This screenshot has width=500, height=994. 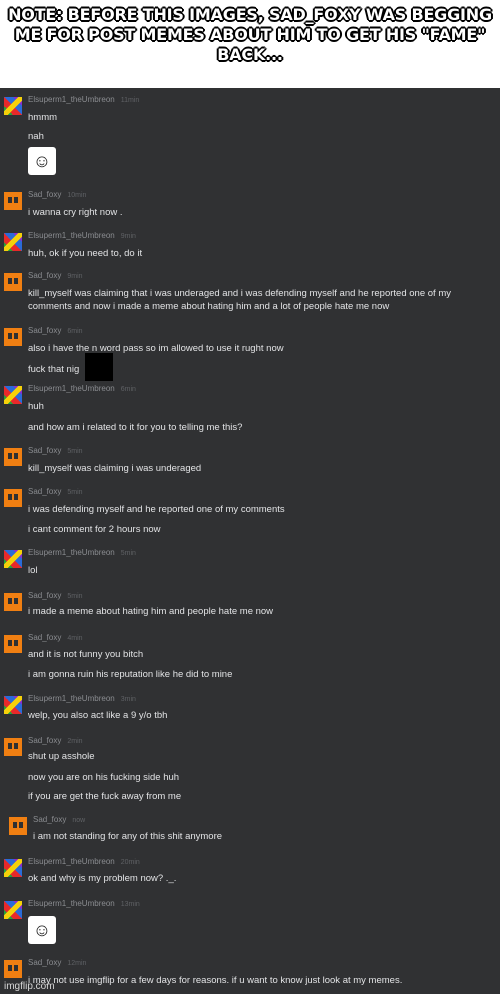 I want to click on username: Sad_foxy 12min, so click(x=57, y=962).